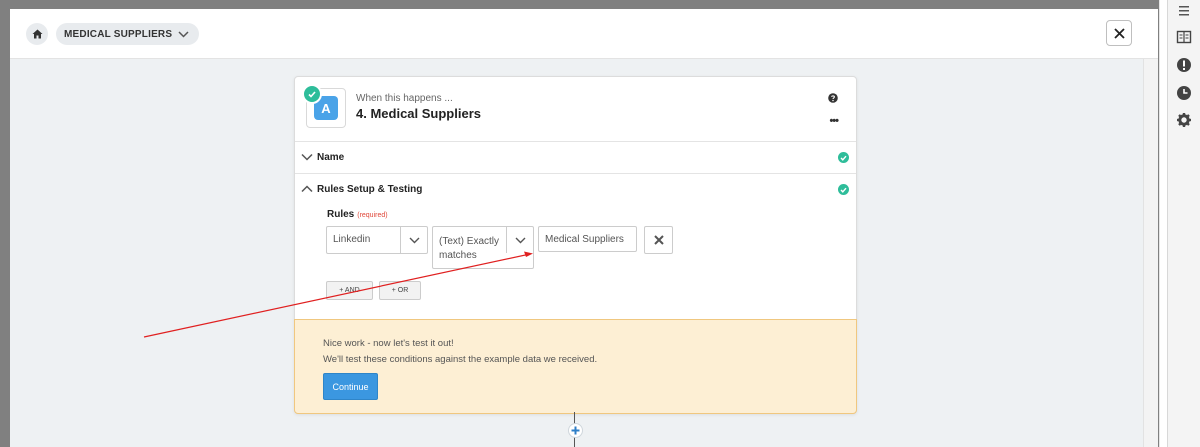  Describe the element at coordinates (469, 241) in the screenshot. I see `rule-condition-line1: (Text) Exactly` at that location.